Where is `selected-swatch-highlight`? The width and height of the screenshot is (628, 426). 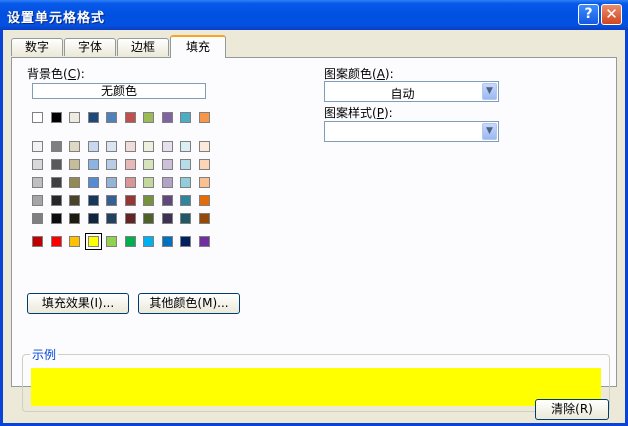
selected-swatch-highlight is located at coordinates (93, 241).